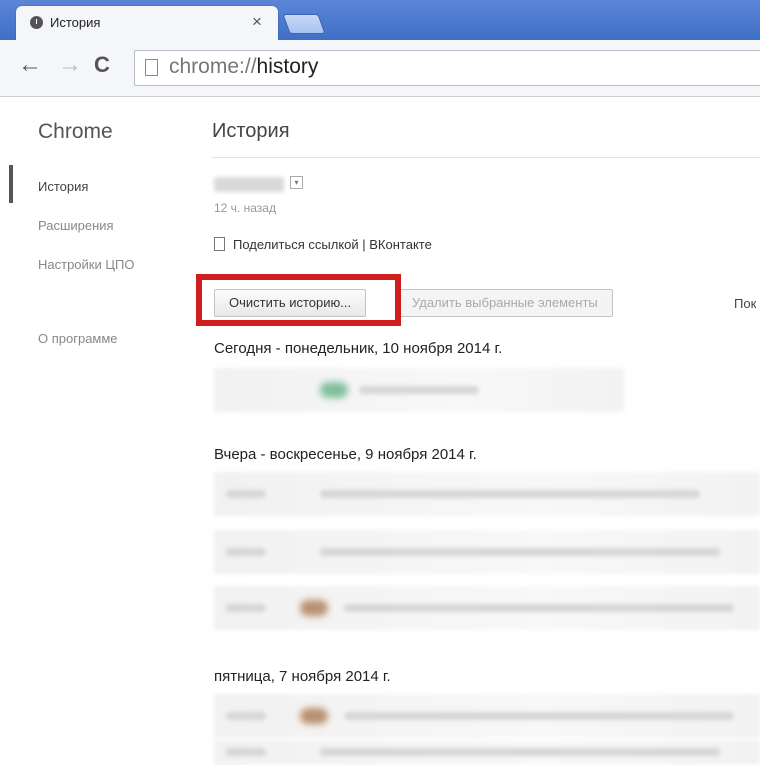 This screenshot has width=760, height=765. What do you see at coordinates (70, 65) in the screenshot?
I see `forward-arrow-icon: →` at bounding box center [70, 65].